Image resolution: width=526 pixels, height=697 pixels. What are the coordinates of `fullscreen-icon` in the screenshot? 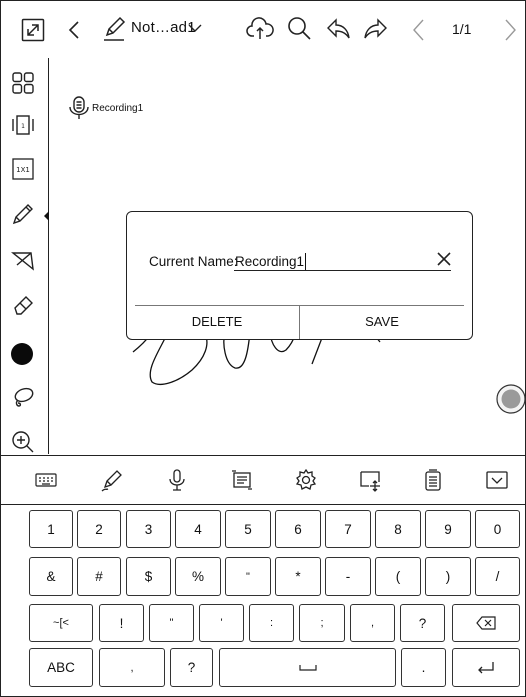 It's located at (33, 30).